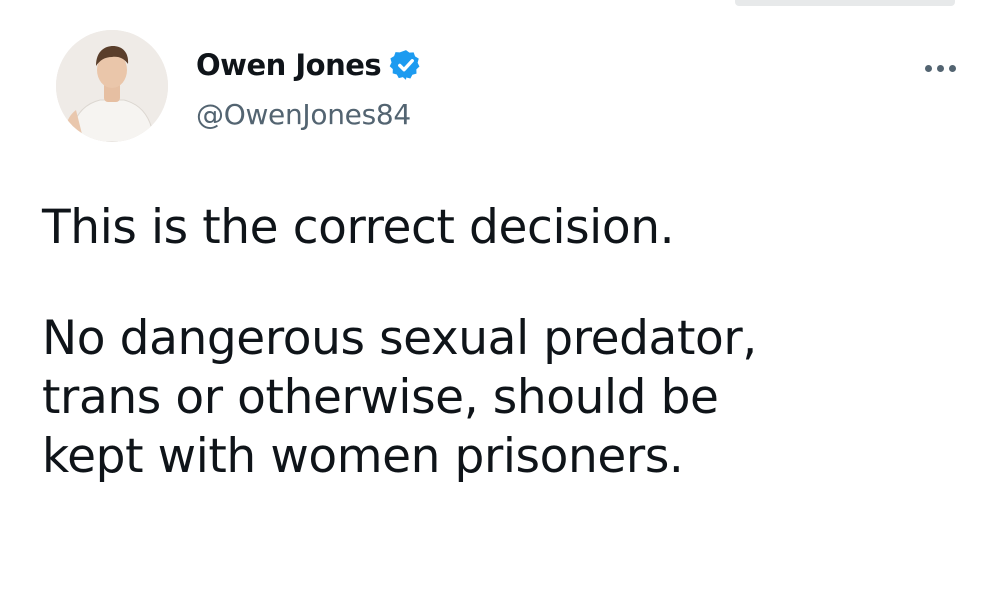 The height and width of the screenshot is (600, 1002). I want to click on tweet-line: trans or otherwise, should be, so click(380, 397).